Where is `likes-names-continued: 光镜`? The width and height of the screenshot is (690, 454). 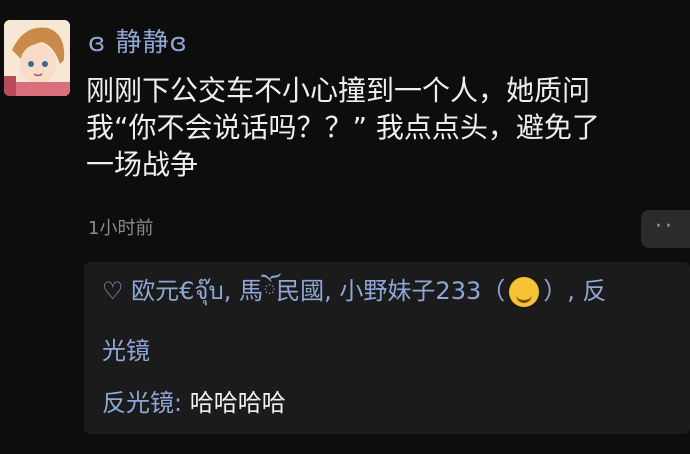
likes-names-continued: 光镜 is located at coordinates (126, 351).